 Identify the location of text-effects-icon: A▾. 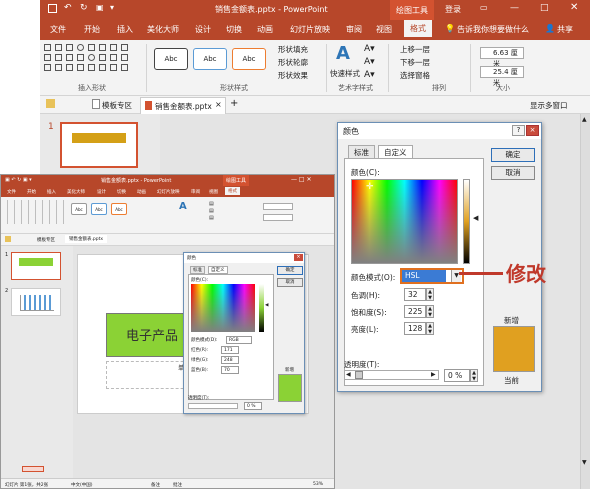
(369, 75).